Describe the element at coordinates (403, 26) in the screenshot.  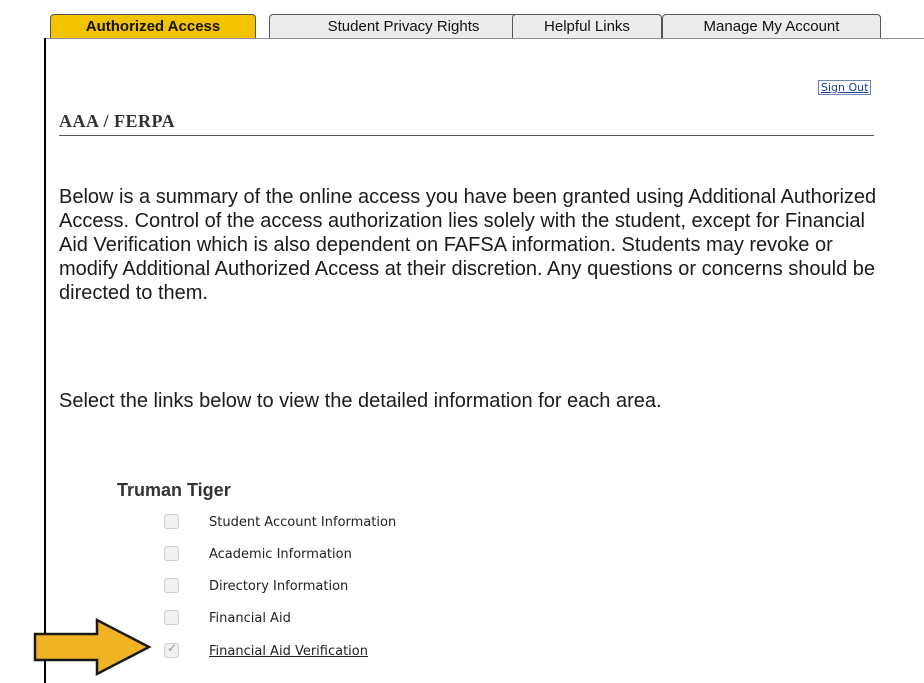
I see `tab-student-privacy-rights: Student Privacy Rights` at that location.